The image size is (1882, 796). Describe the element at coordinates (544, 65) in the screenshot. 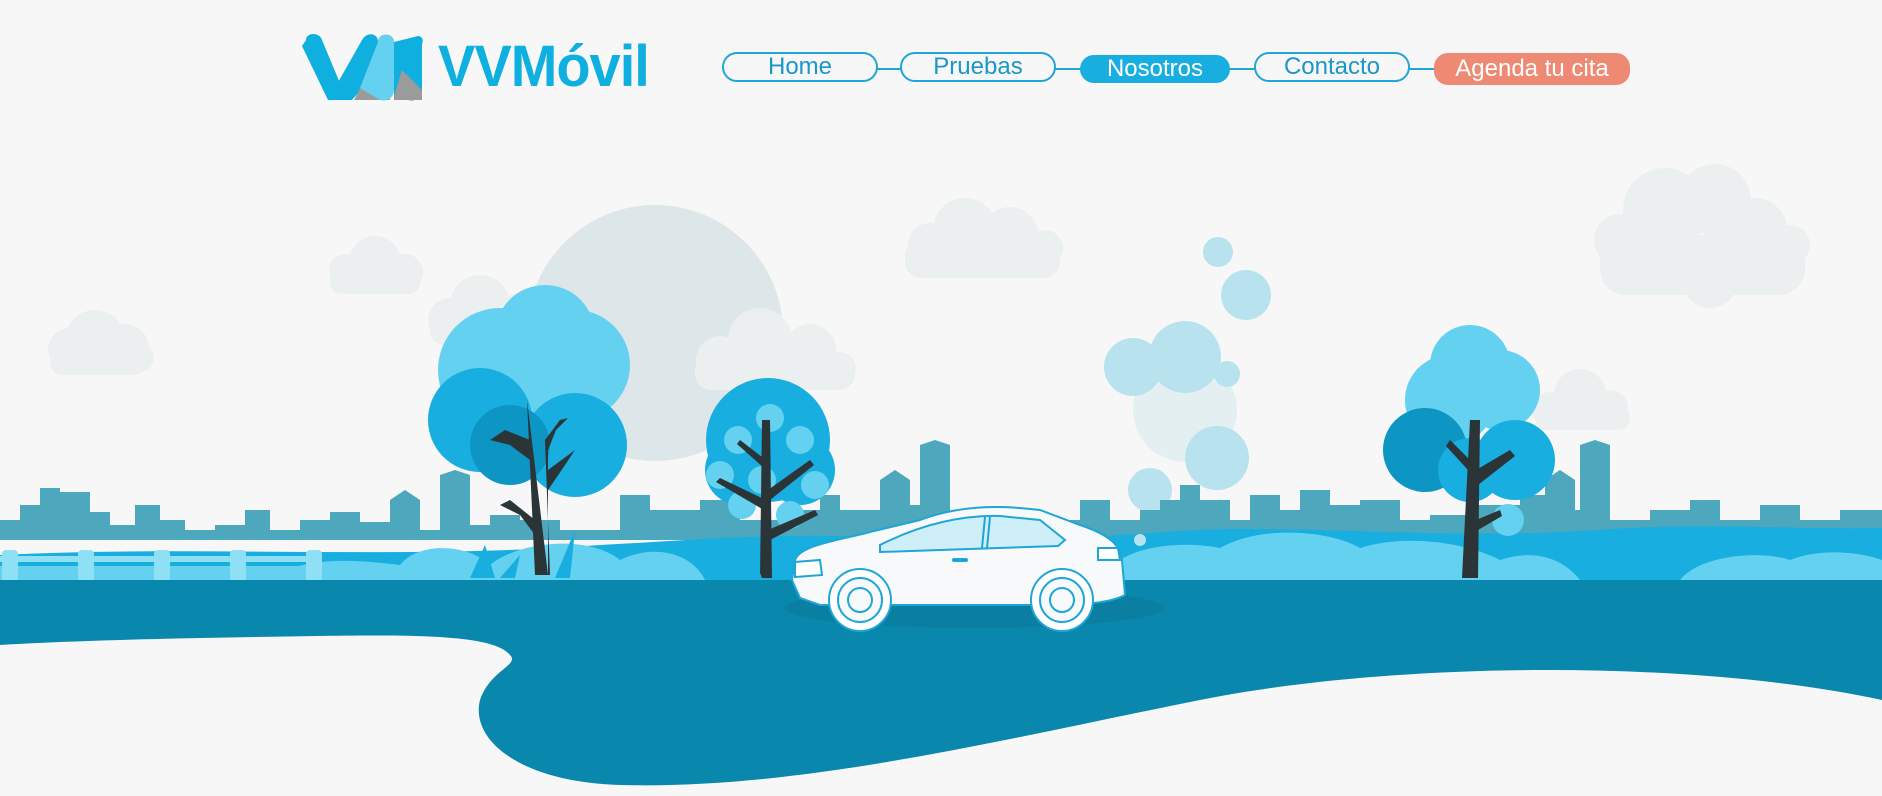

I see `brand-name: VVMóvil` at that location.